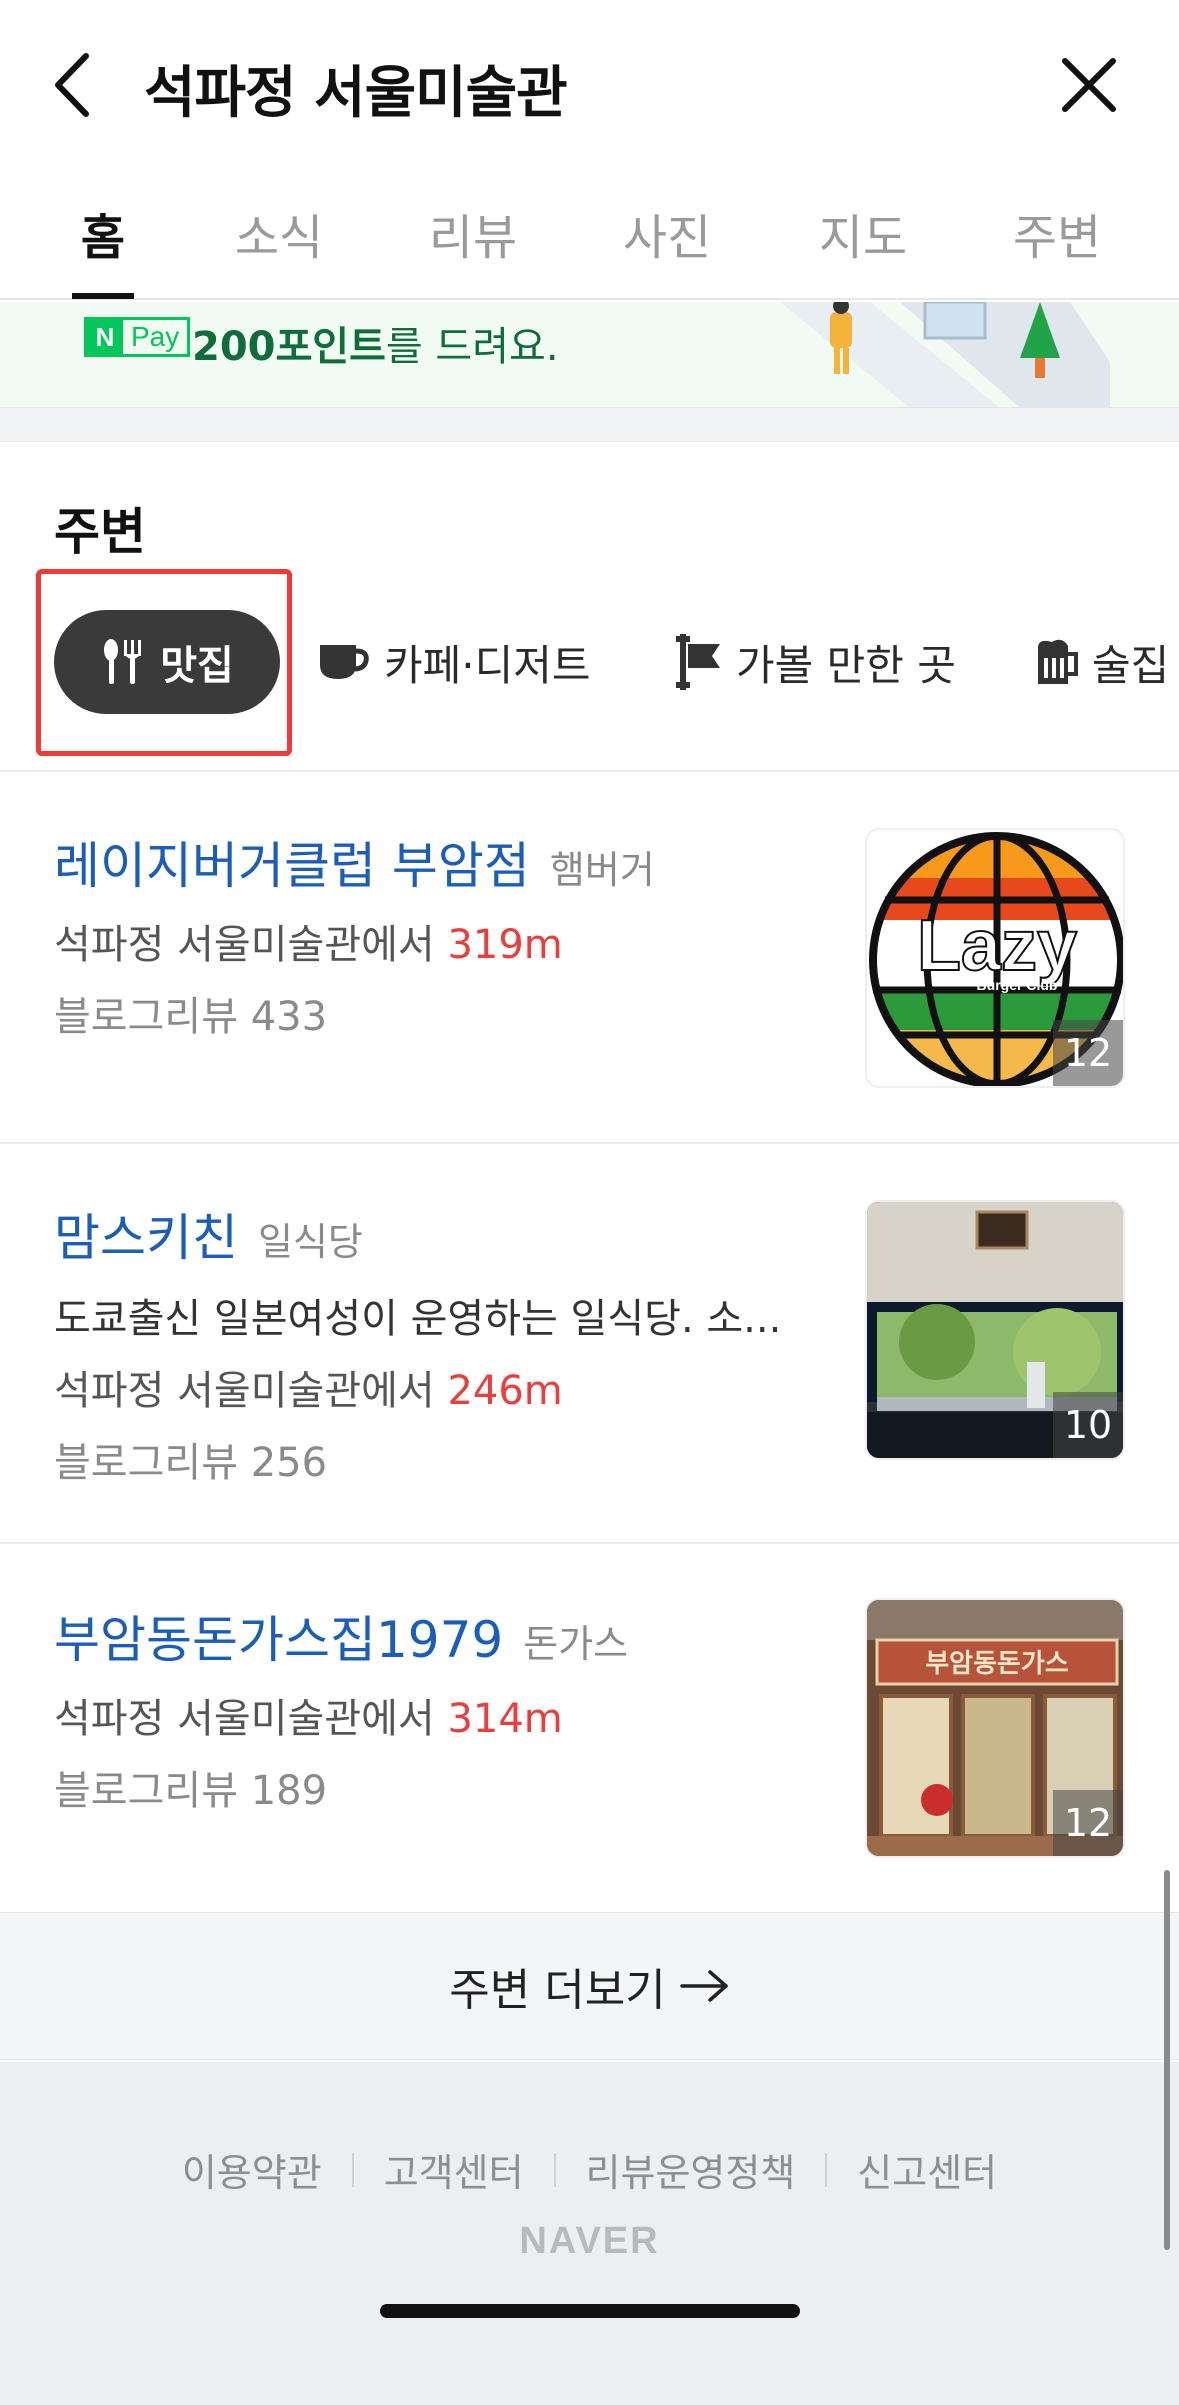 The image size is (1179, 2405). What do you see at coordinates (816, 662) in the screenshot?
I see `chip-attractions: 가볼 만한 곳` at bounding box center [816, 662].